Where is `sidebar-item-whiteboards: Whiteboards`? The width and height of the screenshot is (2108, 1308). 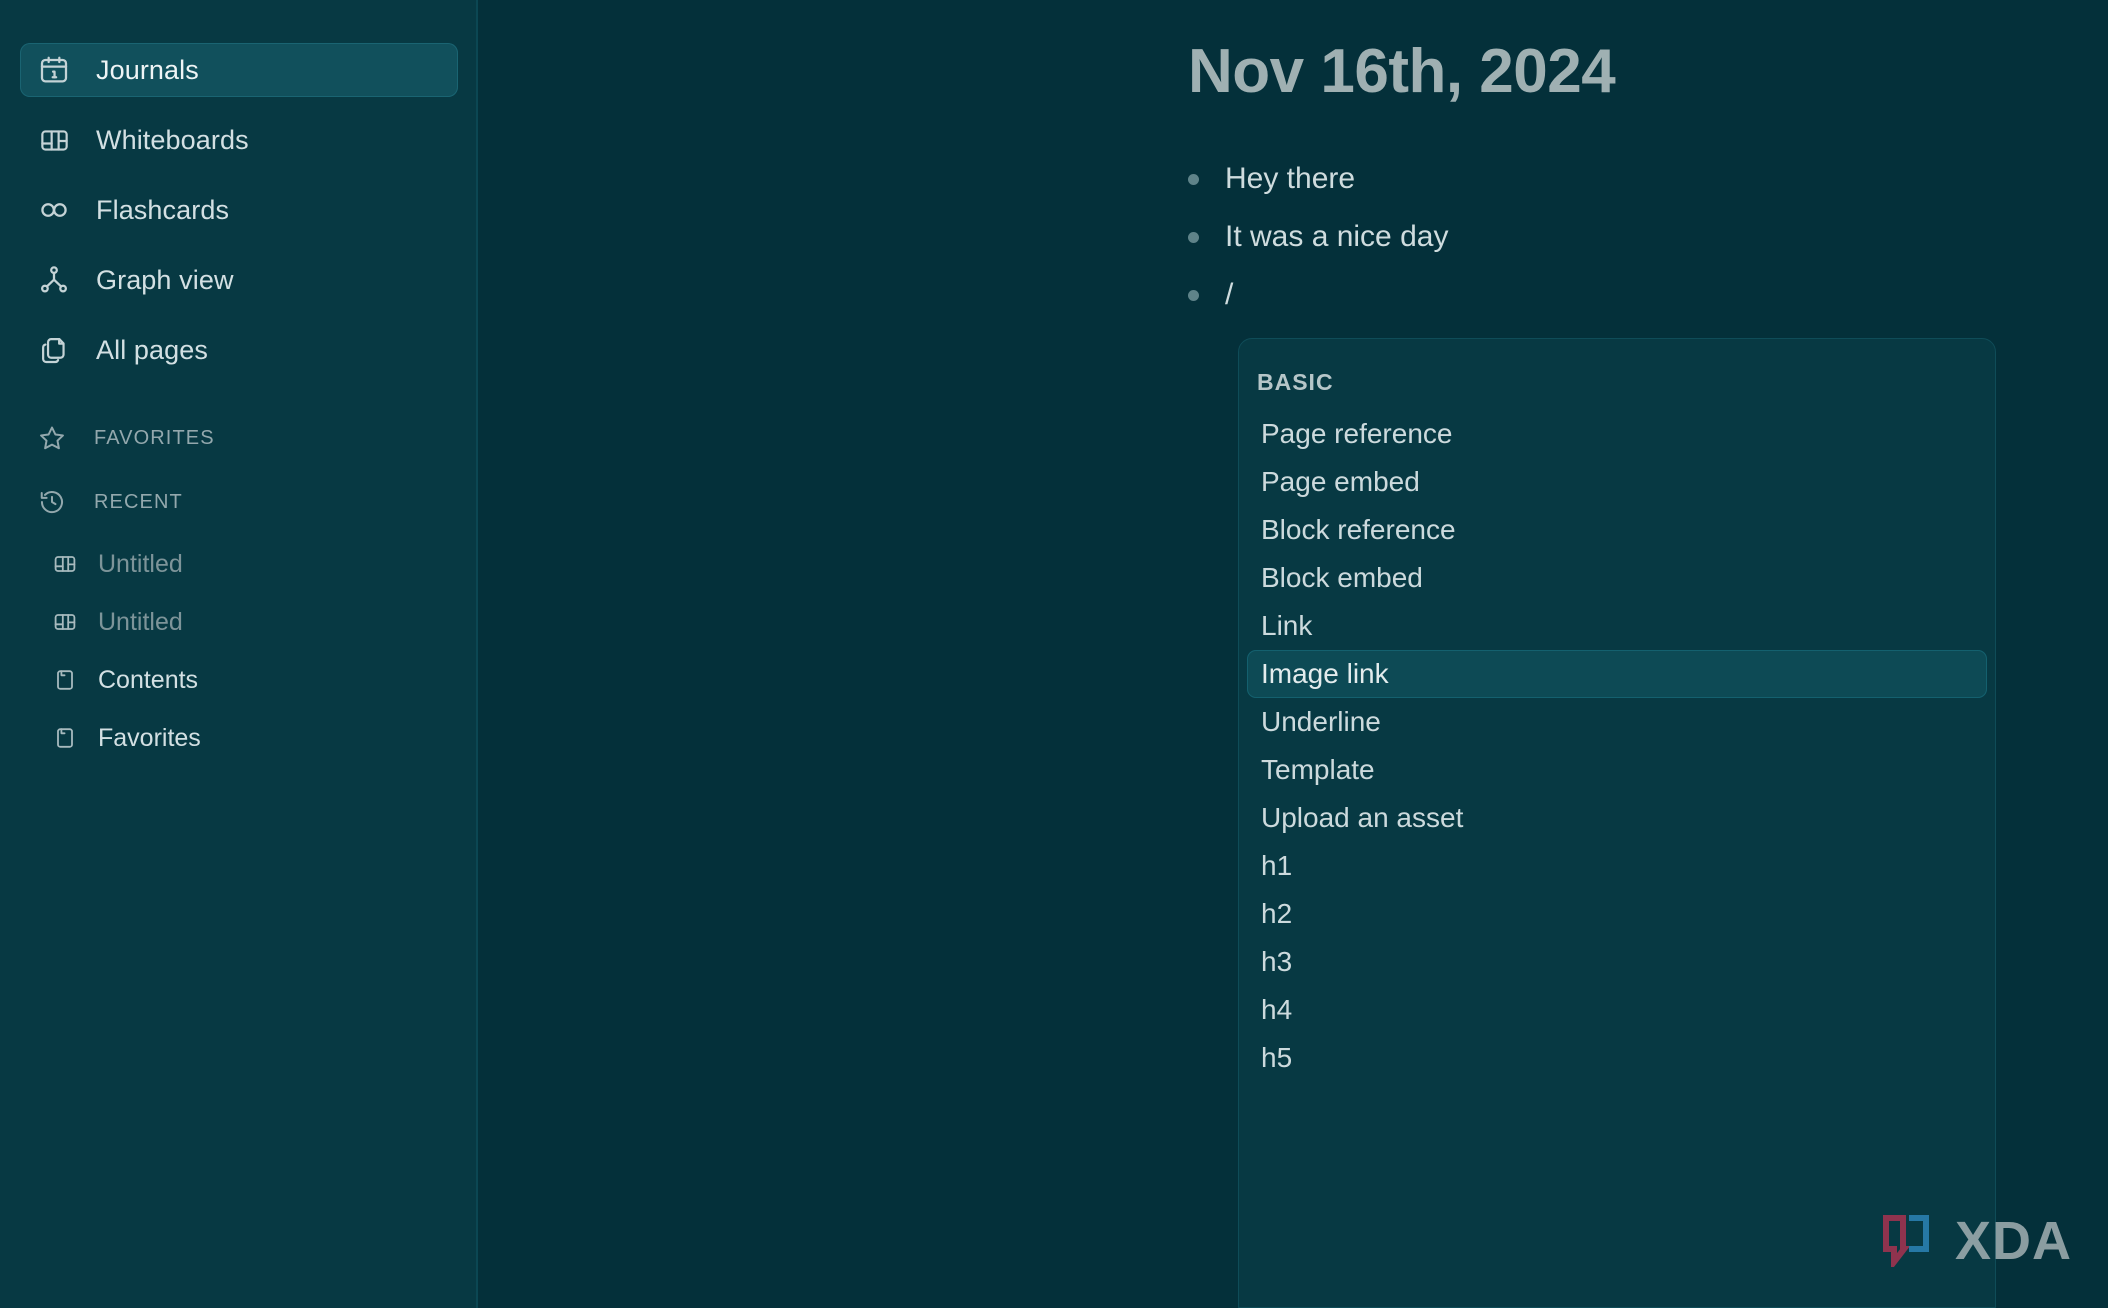 sidebar-item-whiteboards: Whiteboards is located at coordinates (239, 140).